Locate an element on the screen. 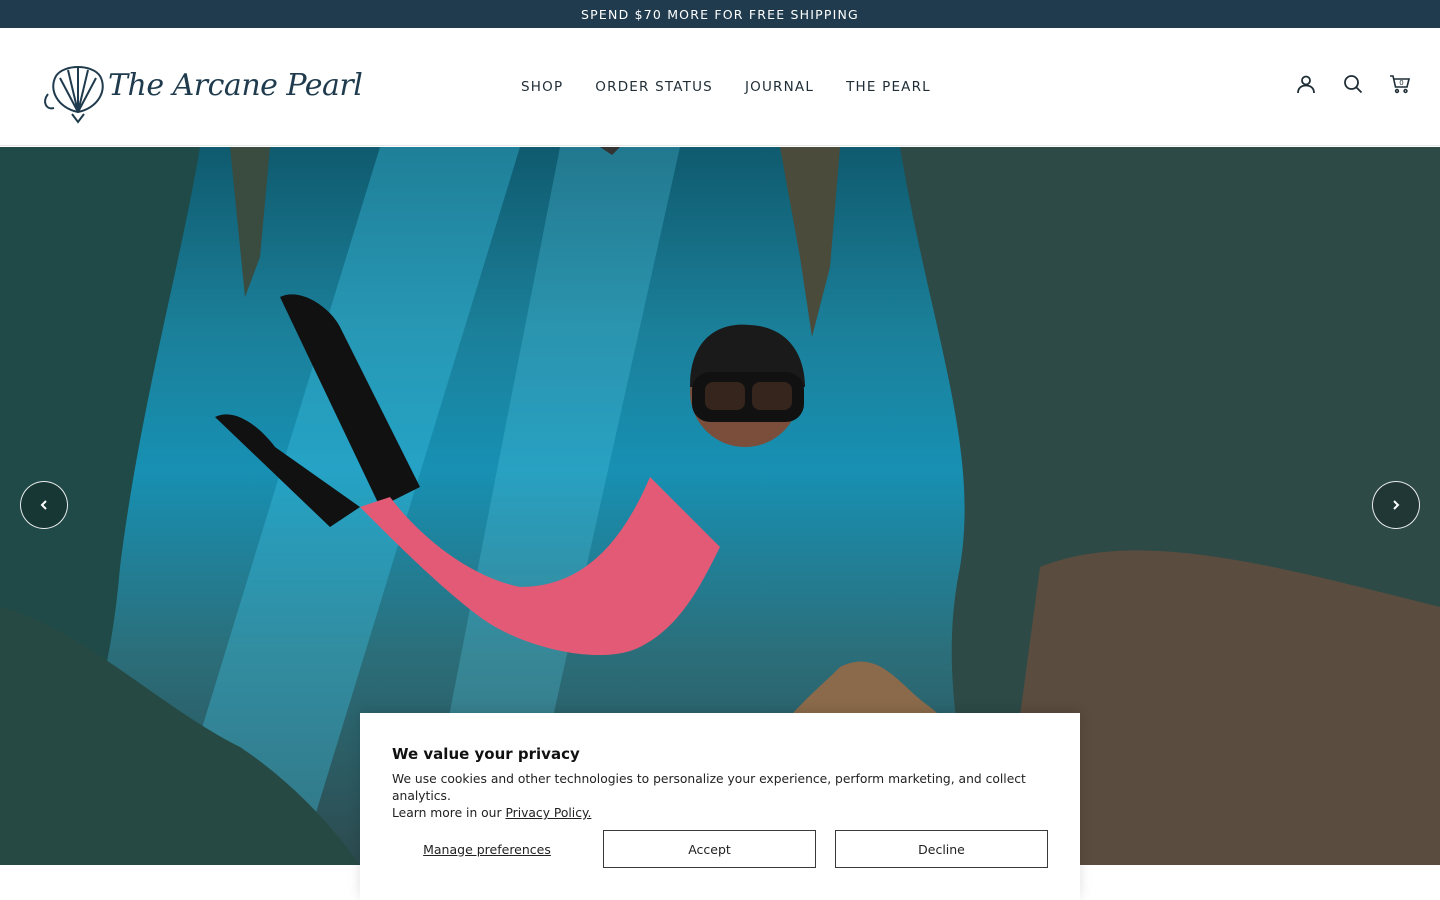 The image size is (1440, 900). logo: The Arcane Pearl is located at coordinates (200, 90).